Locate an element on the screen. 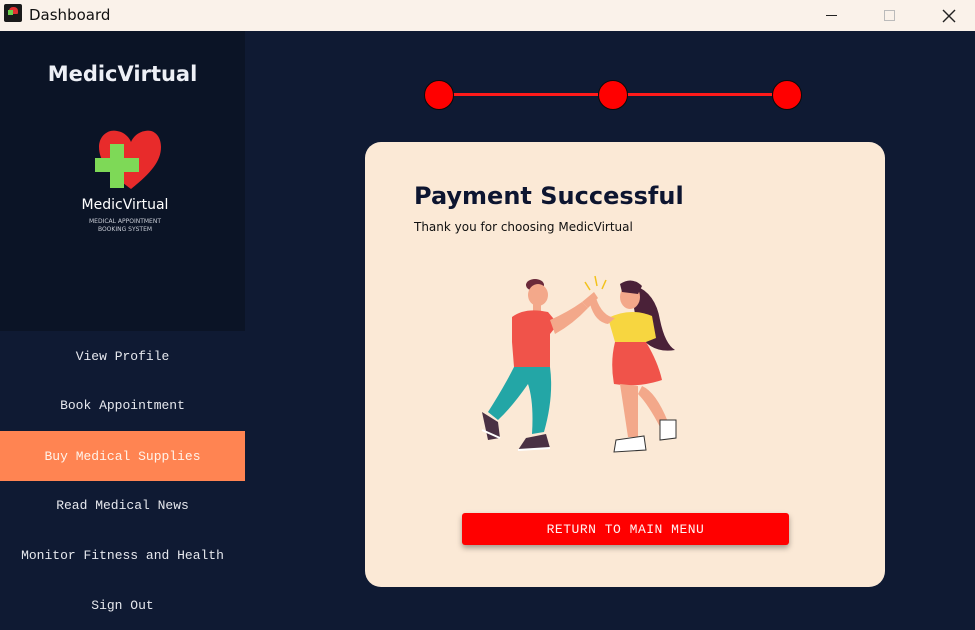 This screenshot has height=630, width=975. minimize-button is located at coordinates (831, 15).